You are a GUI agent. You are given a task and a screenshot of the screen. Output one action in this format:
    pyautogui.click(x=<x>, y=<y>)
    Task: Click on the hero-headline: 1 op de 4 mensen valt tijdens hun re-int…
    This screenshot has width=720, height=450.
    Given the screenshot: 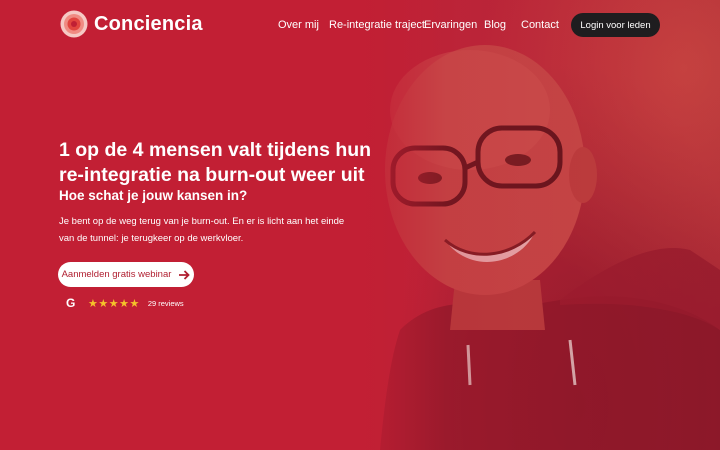 What is the action you would take?
    pyautogui.click(x=215, y=163)
    